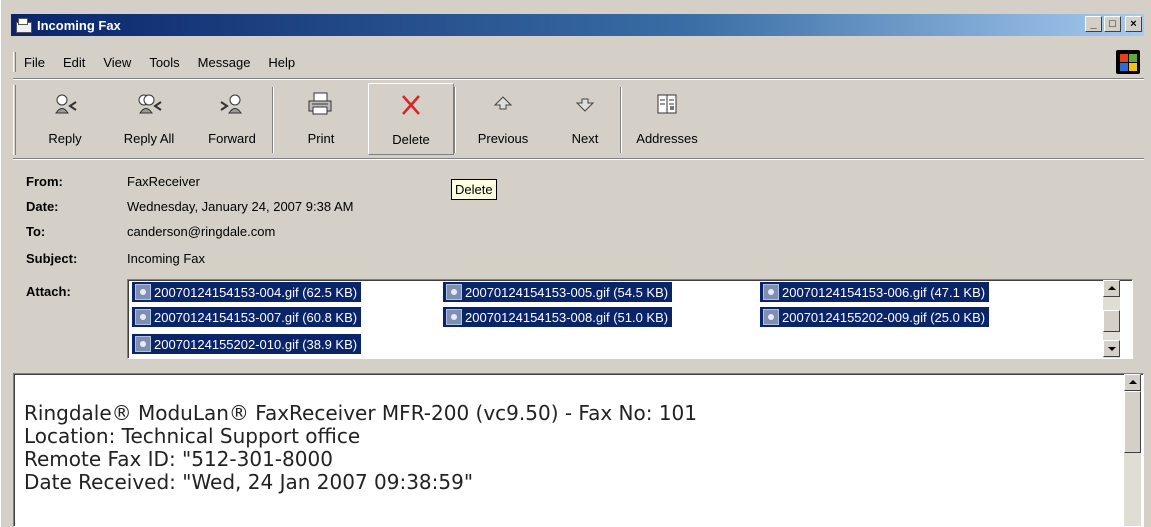  What do you see at coordinates (503, 104) in the screenshot?
I see `up-arrow-icon` at bounding box center [503, 104].